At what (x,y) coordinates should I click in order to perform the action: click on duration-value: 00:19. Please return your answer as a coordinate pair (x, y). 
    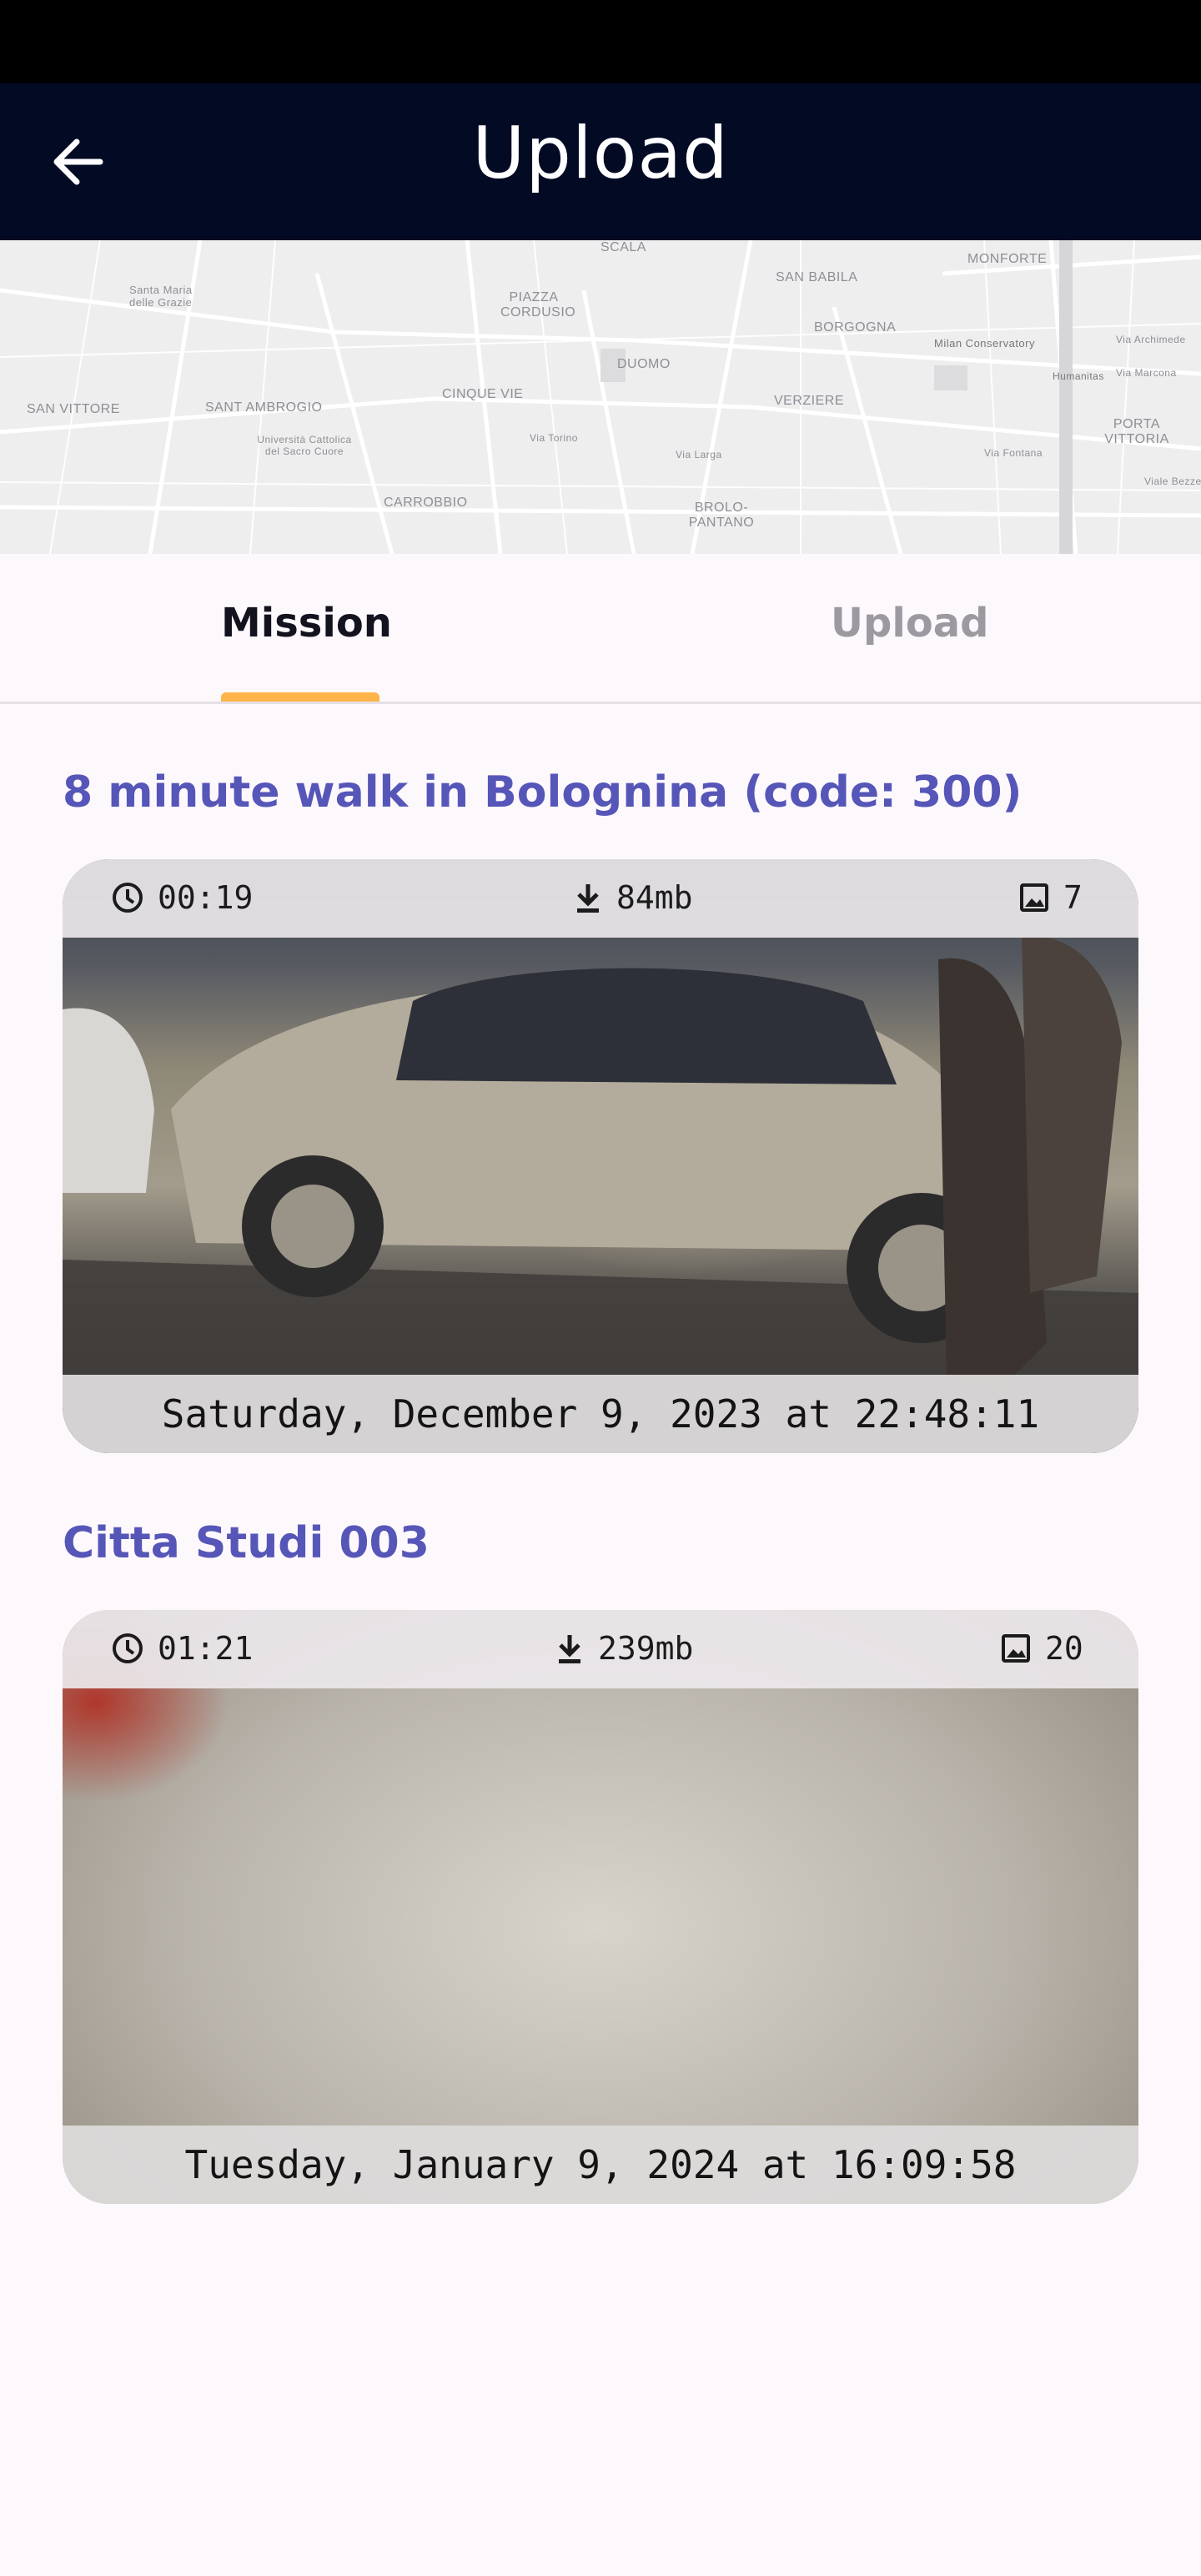
    Looking at the image, I should click on (206, 897).